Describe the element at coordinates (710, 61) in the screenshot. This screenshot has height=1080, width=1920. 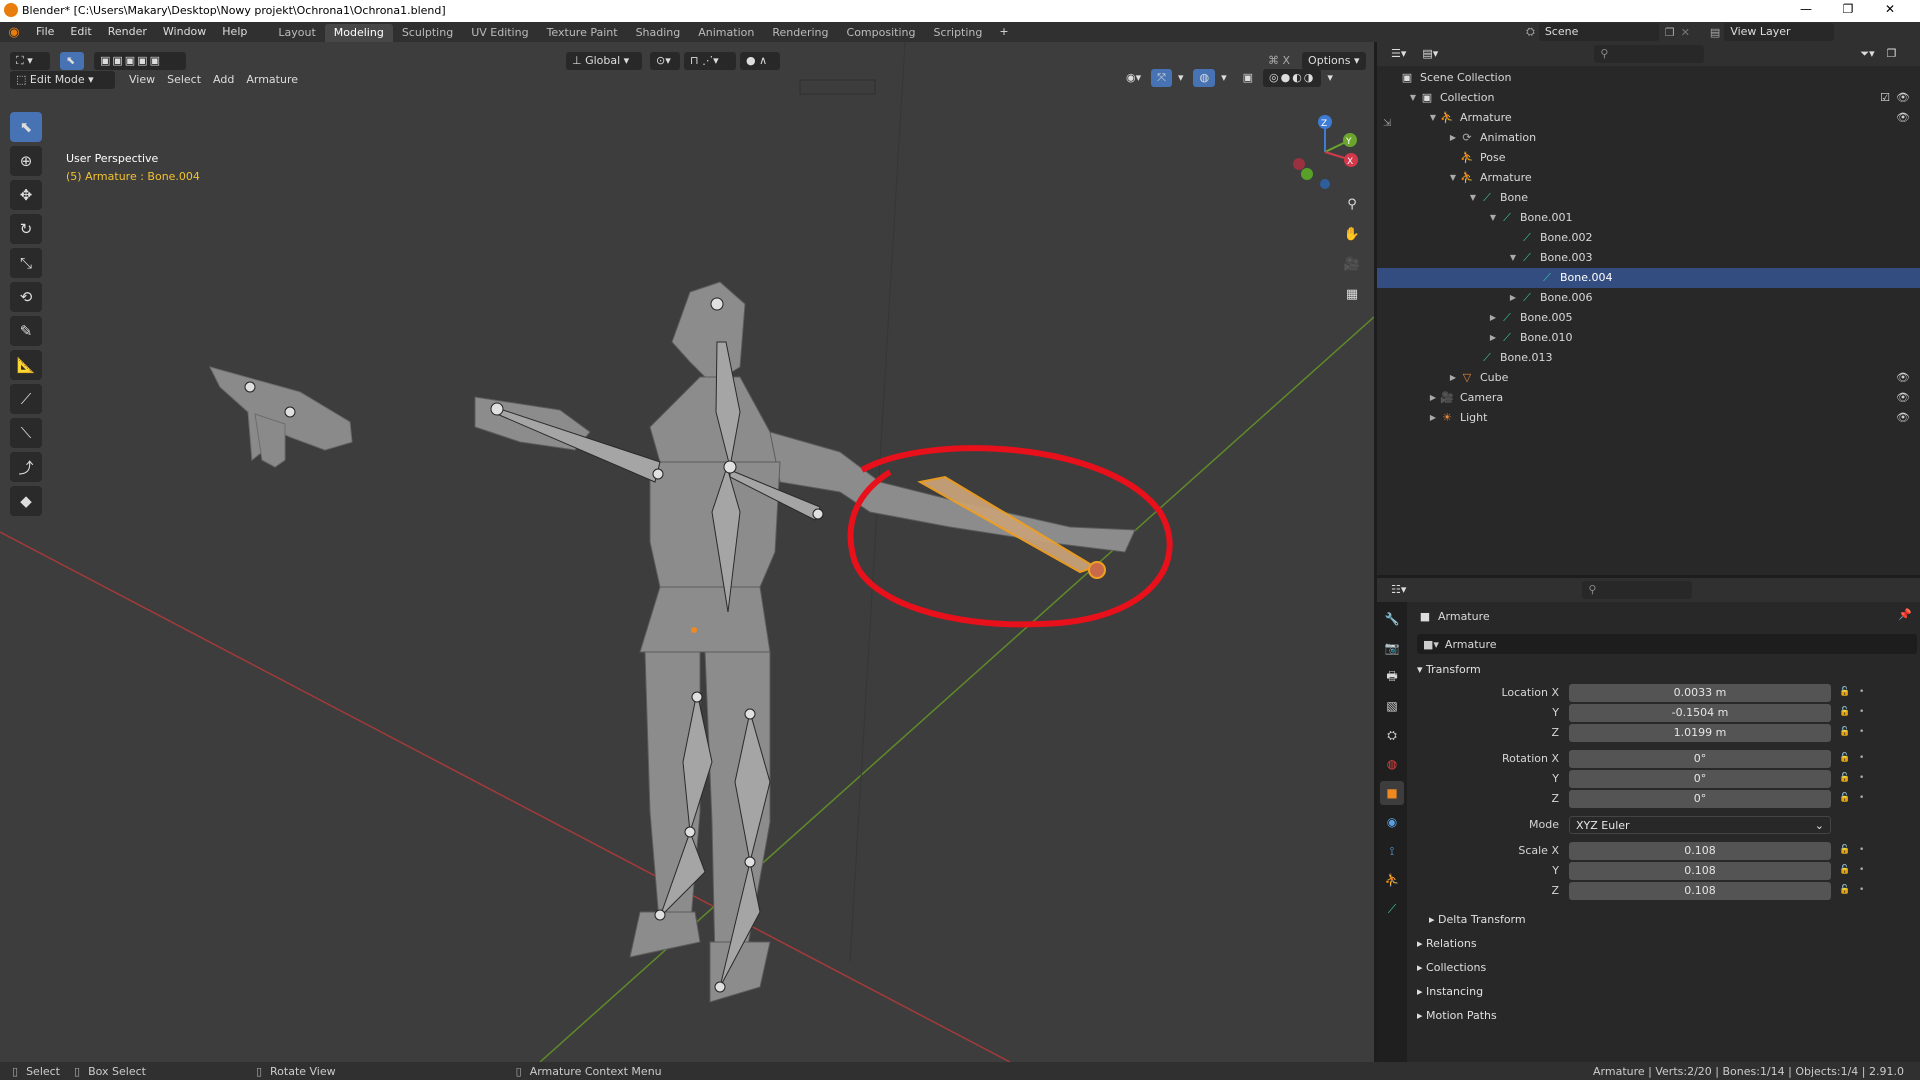
I see `snap-dropdown: ⊓ ⋰▾` at that location.